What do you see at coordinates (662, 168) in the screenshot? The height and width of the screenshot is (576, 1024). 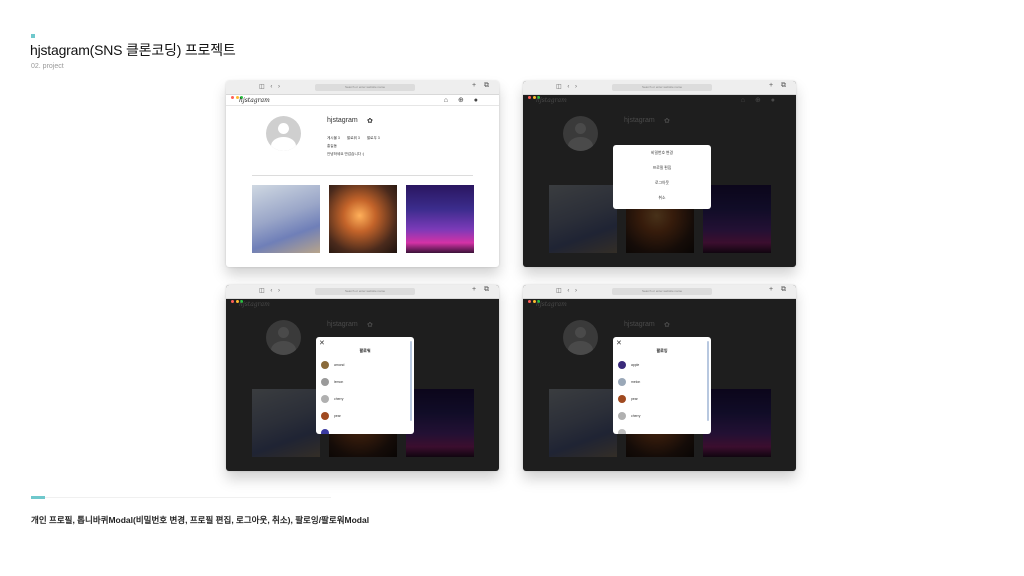 I see `edit-profile-button: 프로필 편집` at bounding box center [662, 168].